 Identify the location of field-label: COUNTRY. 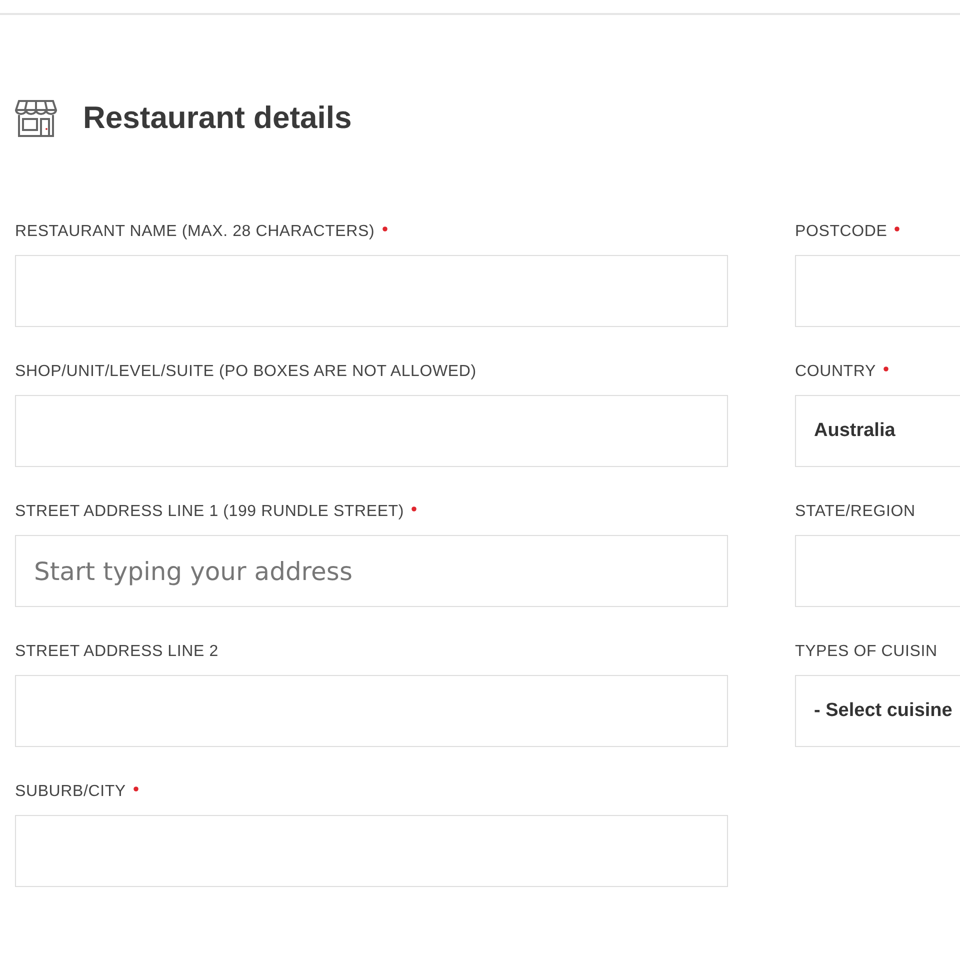
(835, 372).